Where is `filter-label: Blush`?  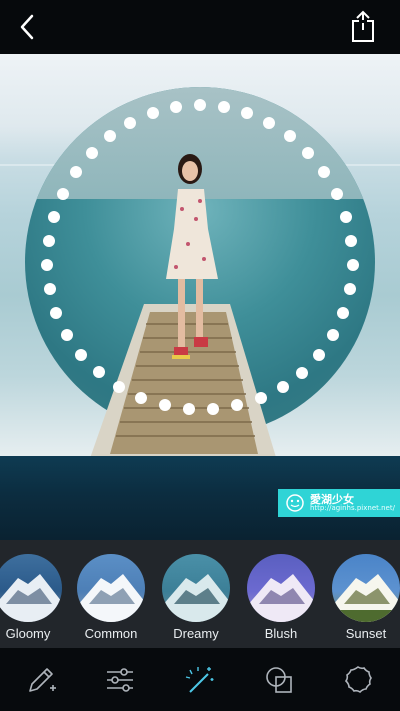
filter-label: Blush is located at coordinates (281, 633).